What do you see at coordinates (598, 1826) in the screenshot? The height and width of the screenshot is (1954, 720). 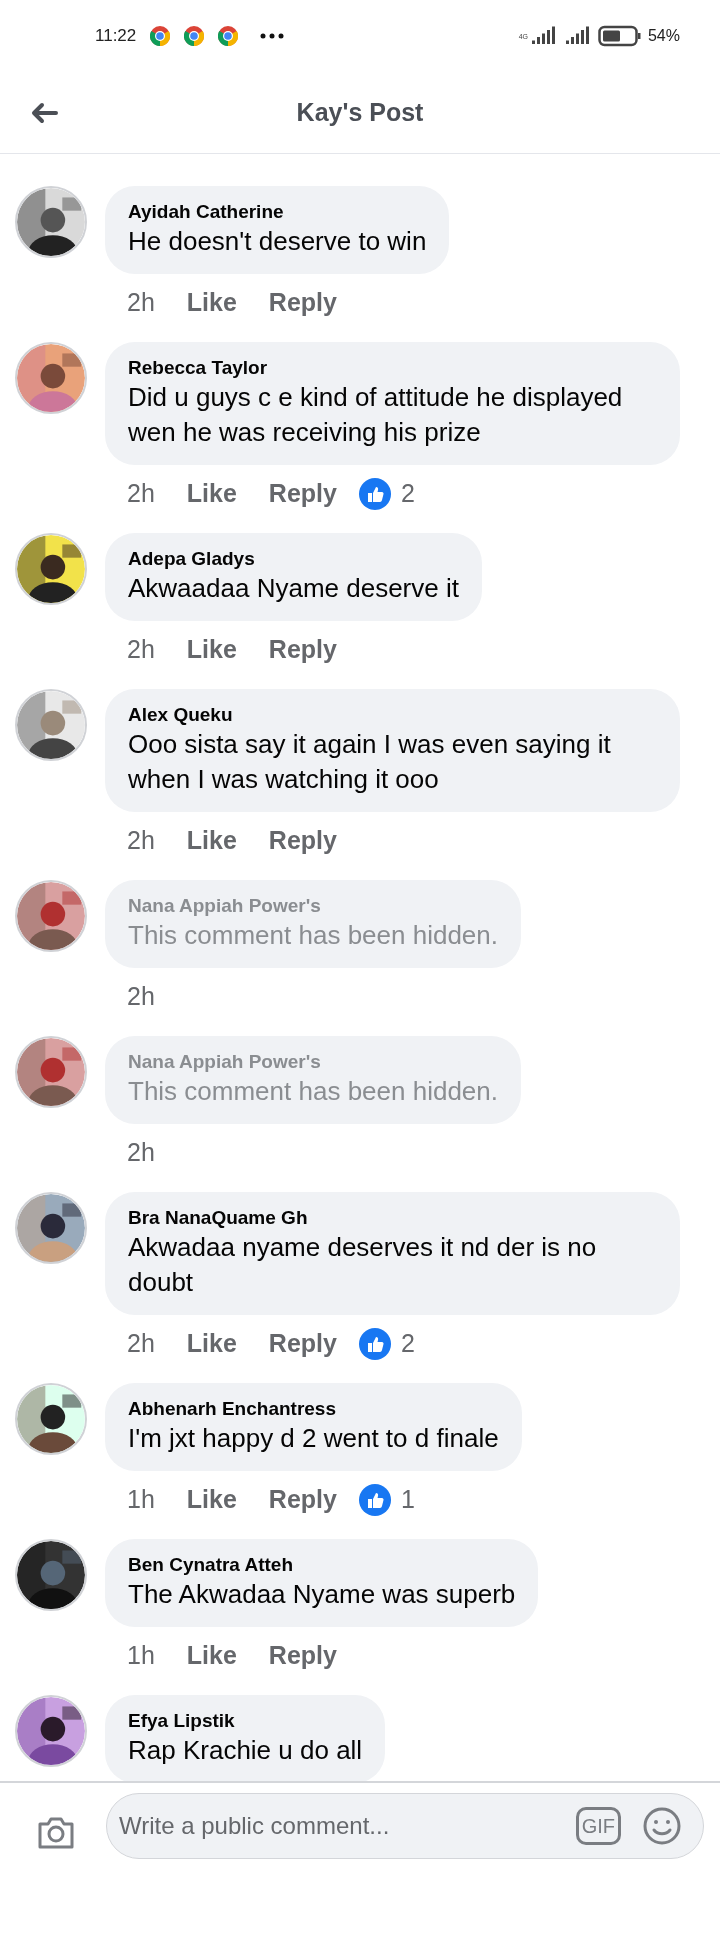 I see `gif-button: GIF` at bounding box center [598, 1826].